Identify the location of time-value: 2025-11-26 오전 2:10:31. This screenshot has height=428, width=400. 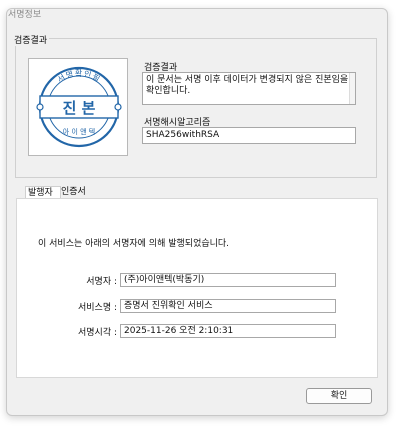
(179, 331).